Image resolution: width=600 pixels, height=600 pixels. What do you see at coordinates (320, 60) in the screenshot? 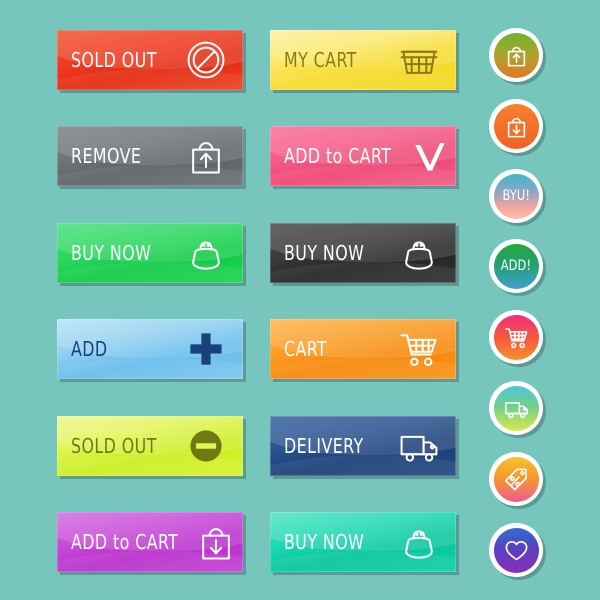
I see `button-label: MY CART` at bounding box center [320, 60].